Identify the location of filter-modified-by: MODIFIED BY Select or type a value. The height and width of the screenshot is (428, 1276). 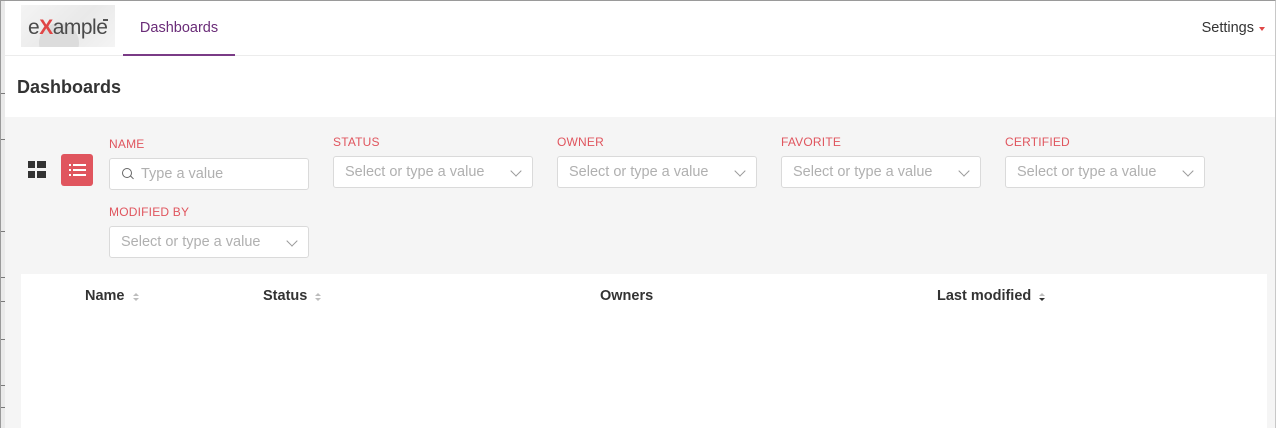
(209, 231).